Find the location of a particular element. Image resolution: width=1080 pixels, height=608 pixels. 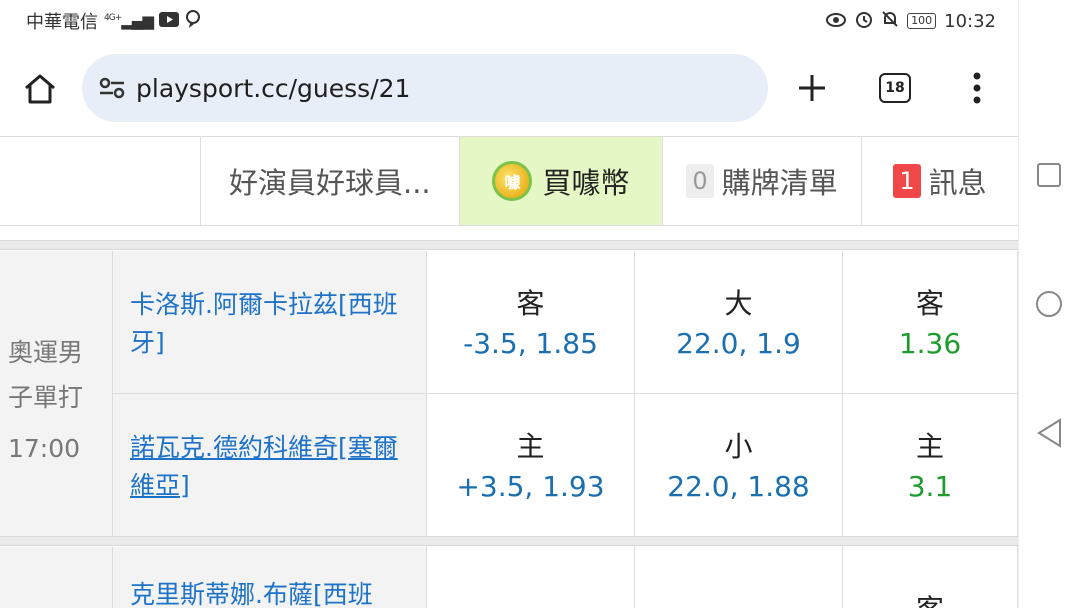

odds-label: 小 is located at coordinates (738, 446).